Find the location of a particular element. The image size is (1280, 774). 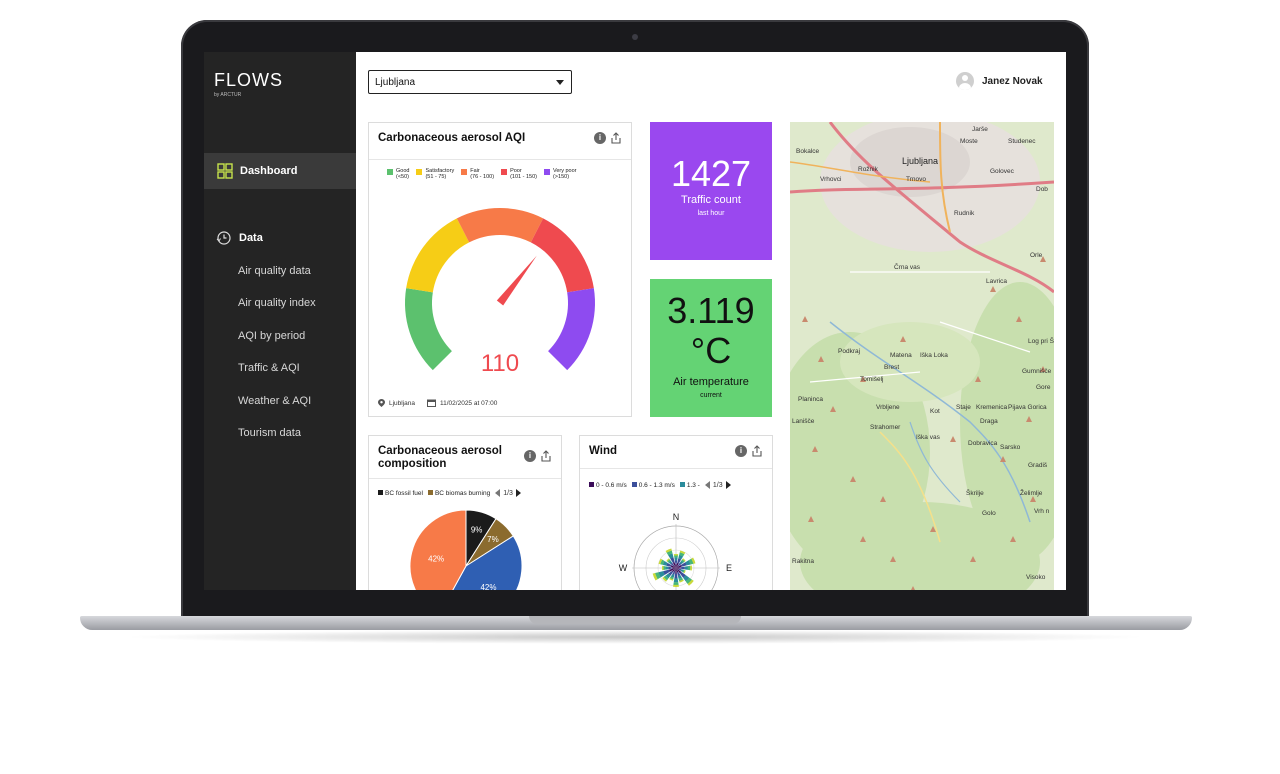

legend-item: Fair (76 - 100) is located at coordinates (477, 174).